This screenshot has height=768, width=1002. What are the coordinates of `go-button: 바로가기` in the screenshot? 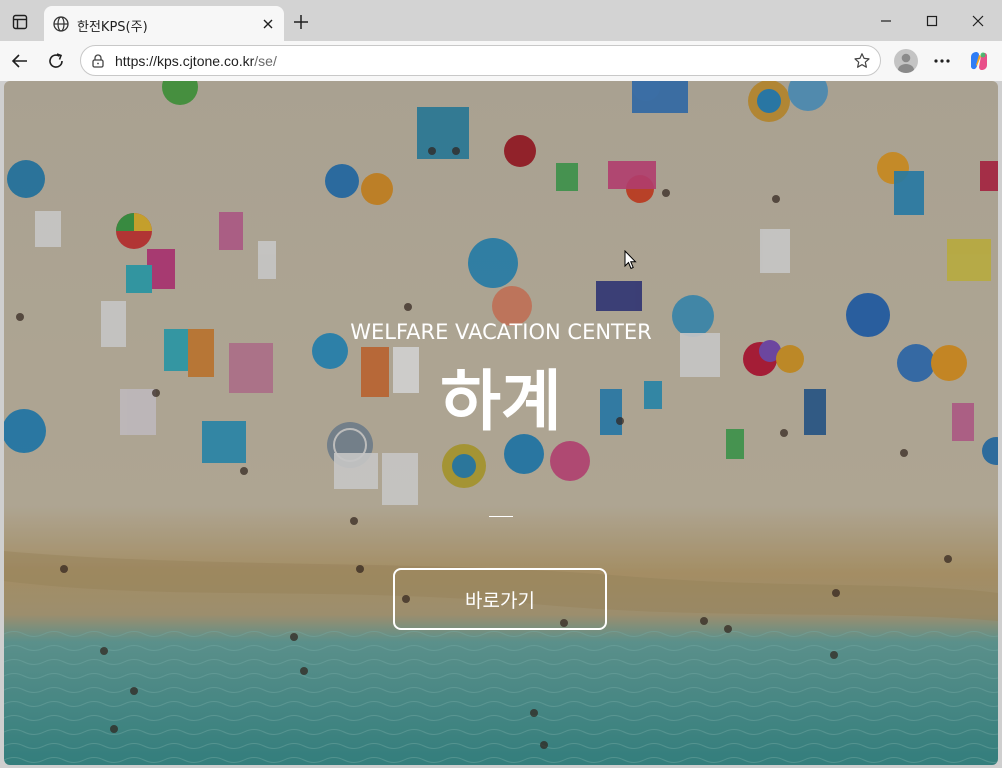 It's located at (500, 599).